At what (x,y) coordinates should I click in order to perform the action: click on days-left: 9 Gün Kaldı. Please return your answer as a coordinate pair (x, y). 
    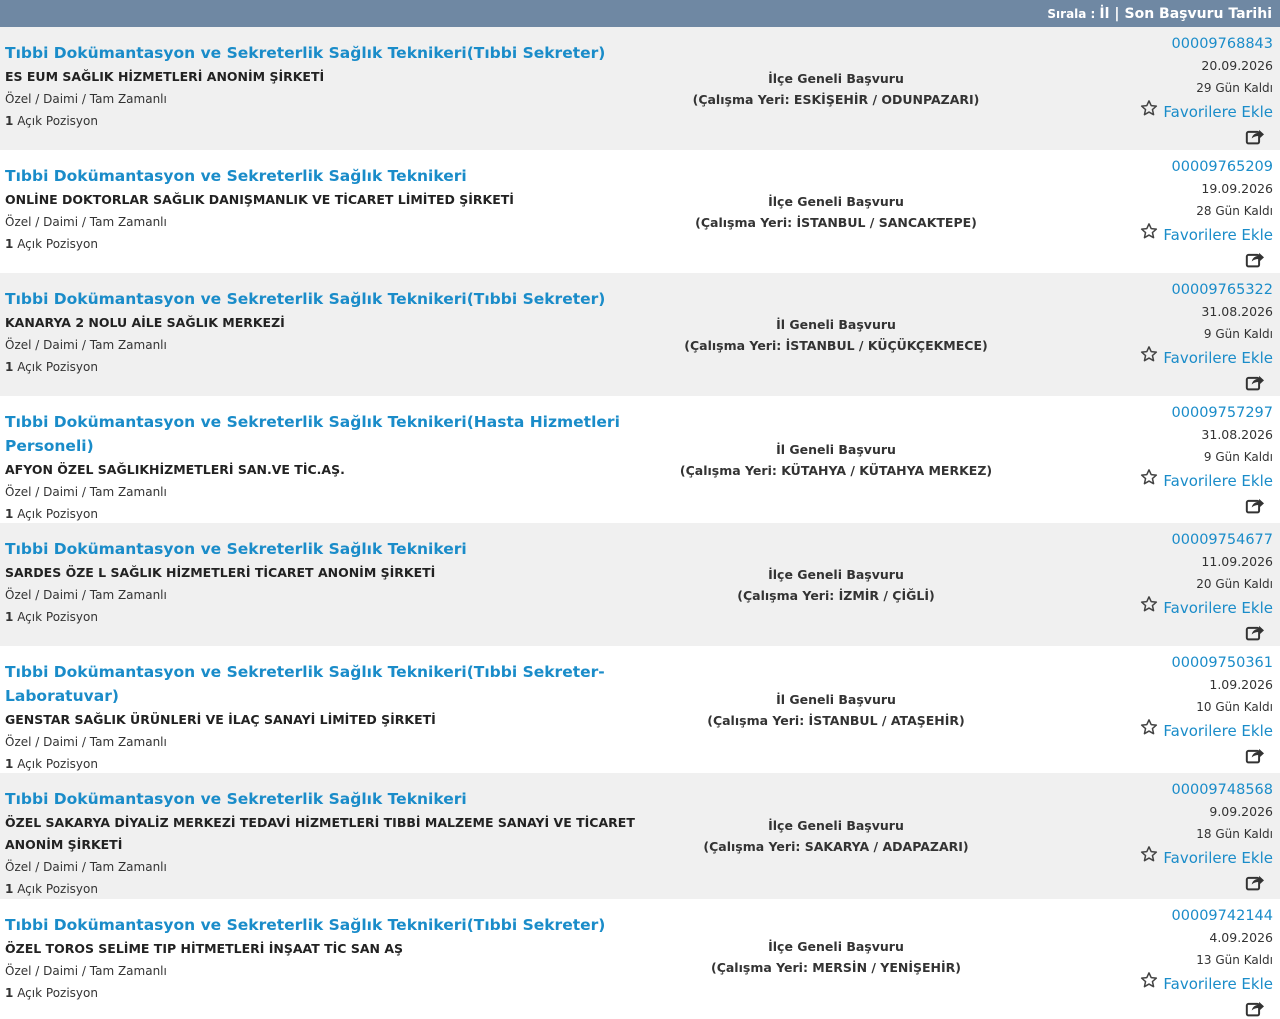
    Looking at the image, I should click on (1238, 457).